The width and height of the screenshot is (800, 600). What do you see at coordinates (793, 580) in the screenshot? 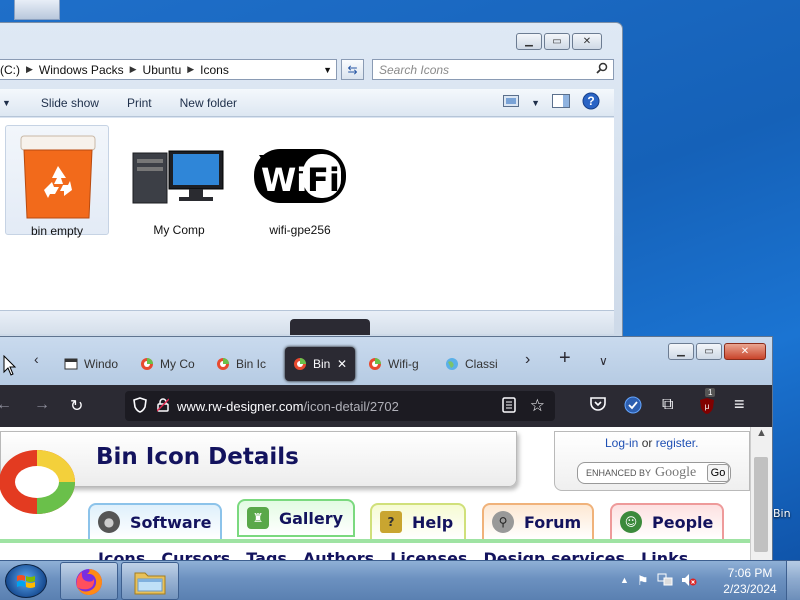
I see `show-desktop-button` at bounding box center [793, 580].